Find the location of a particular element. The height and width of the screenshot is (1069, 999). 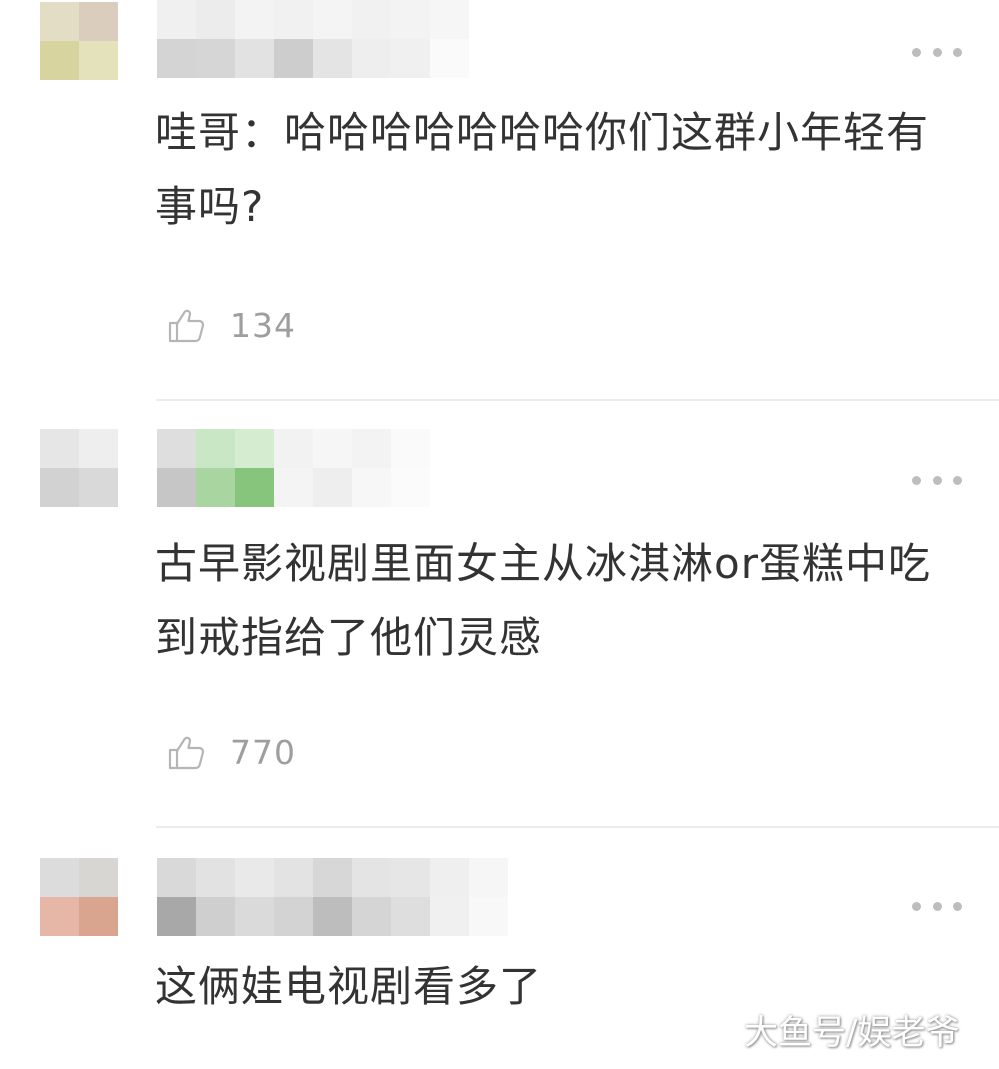

like-button: 770 is located at coordinates (231, 752).